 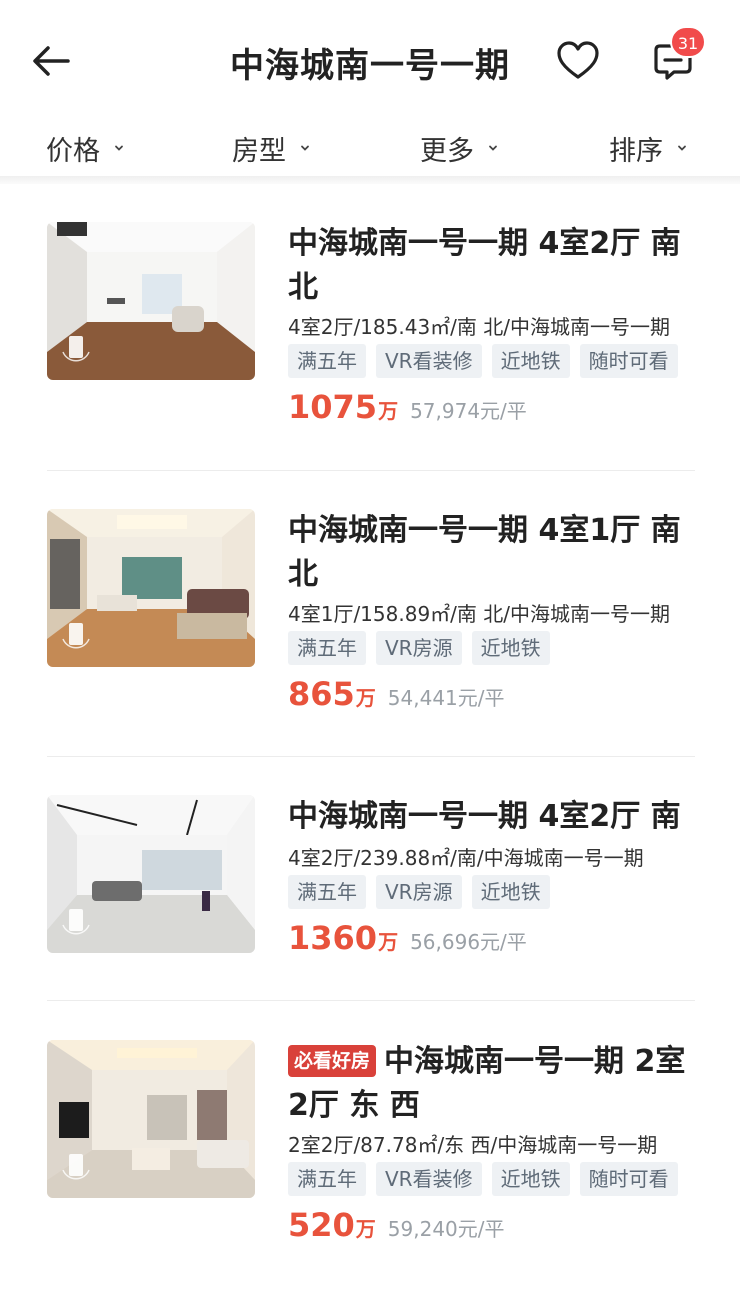 I want to click on filter-sort: 排序, so click(x=648, y=148).